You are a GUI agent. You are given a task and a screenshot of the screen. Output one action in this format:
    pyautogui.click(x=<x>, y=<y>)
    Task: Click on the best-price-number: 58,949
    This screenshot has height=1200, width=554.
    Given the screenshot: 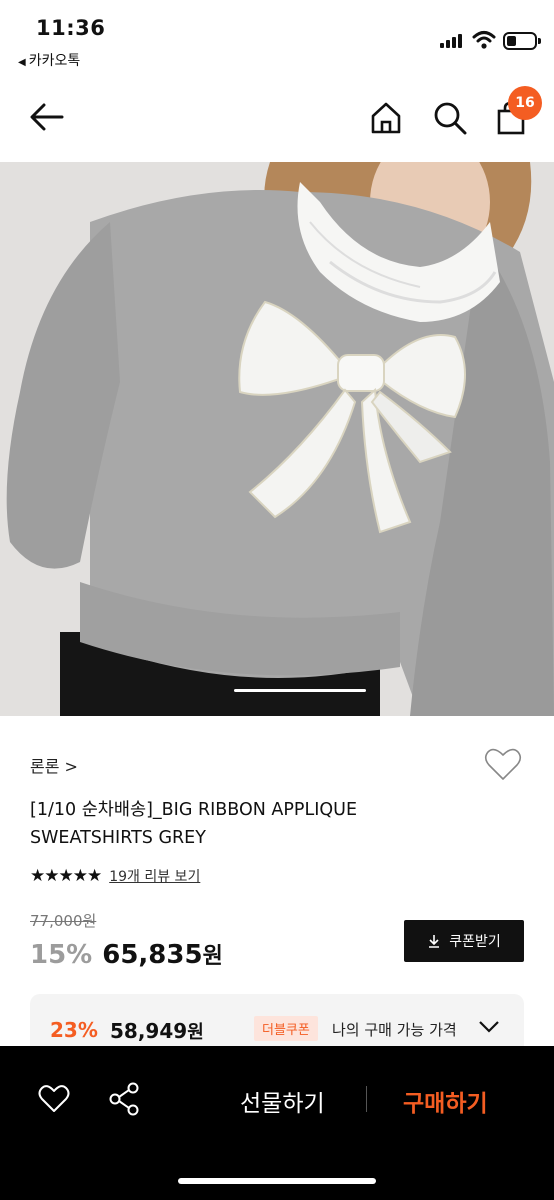 What is the action you would take?
    pyautogui.click(x=149, y=1031)
    